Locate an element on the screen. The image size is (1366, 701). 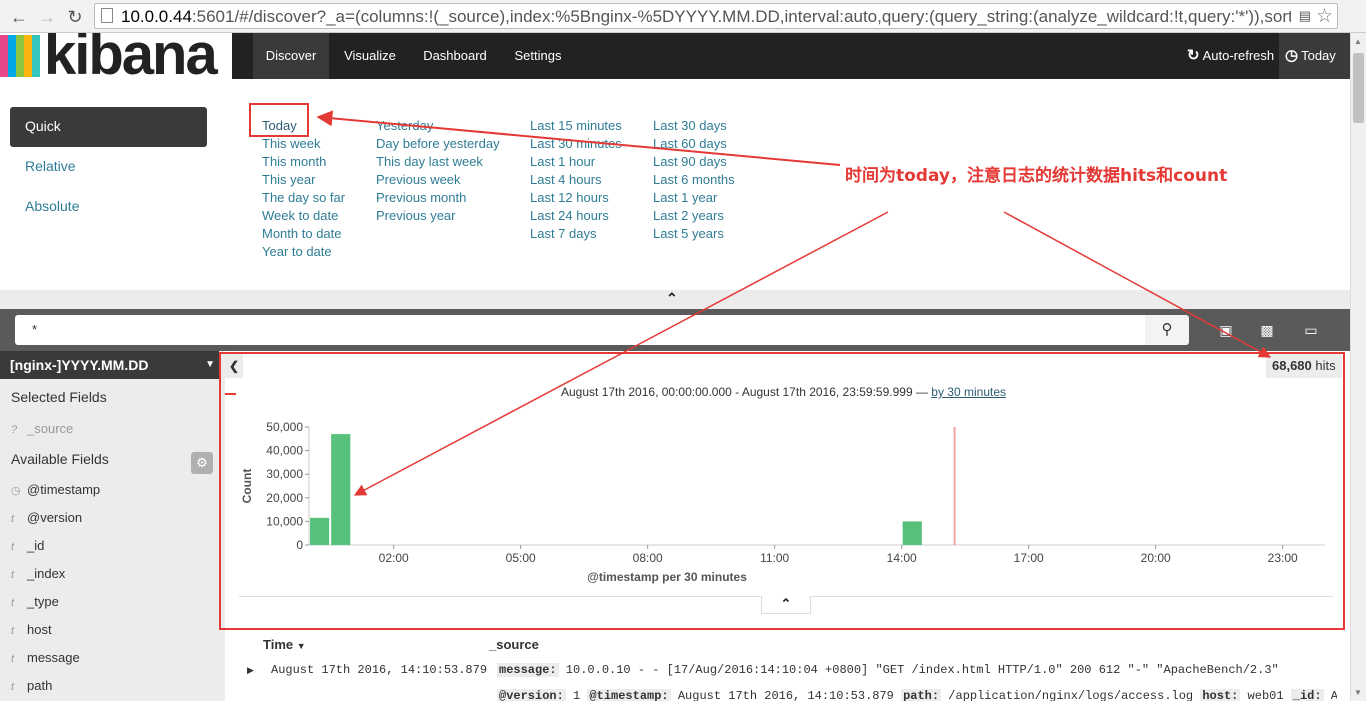
quick-option: Last 6 months is located at coordinates (694, 180).